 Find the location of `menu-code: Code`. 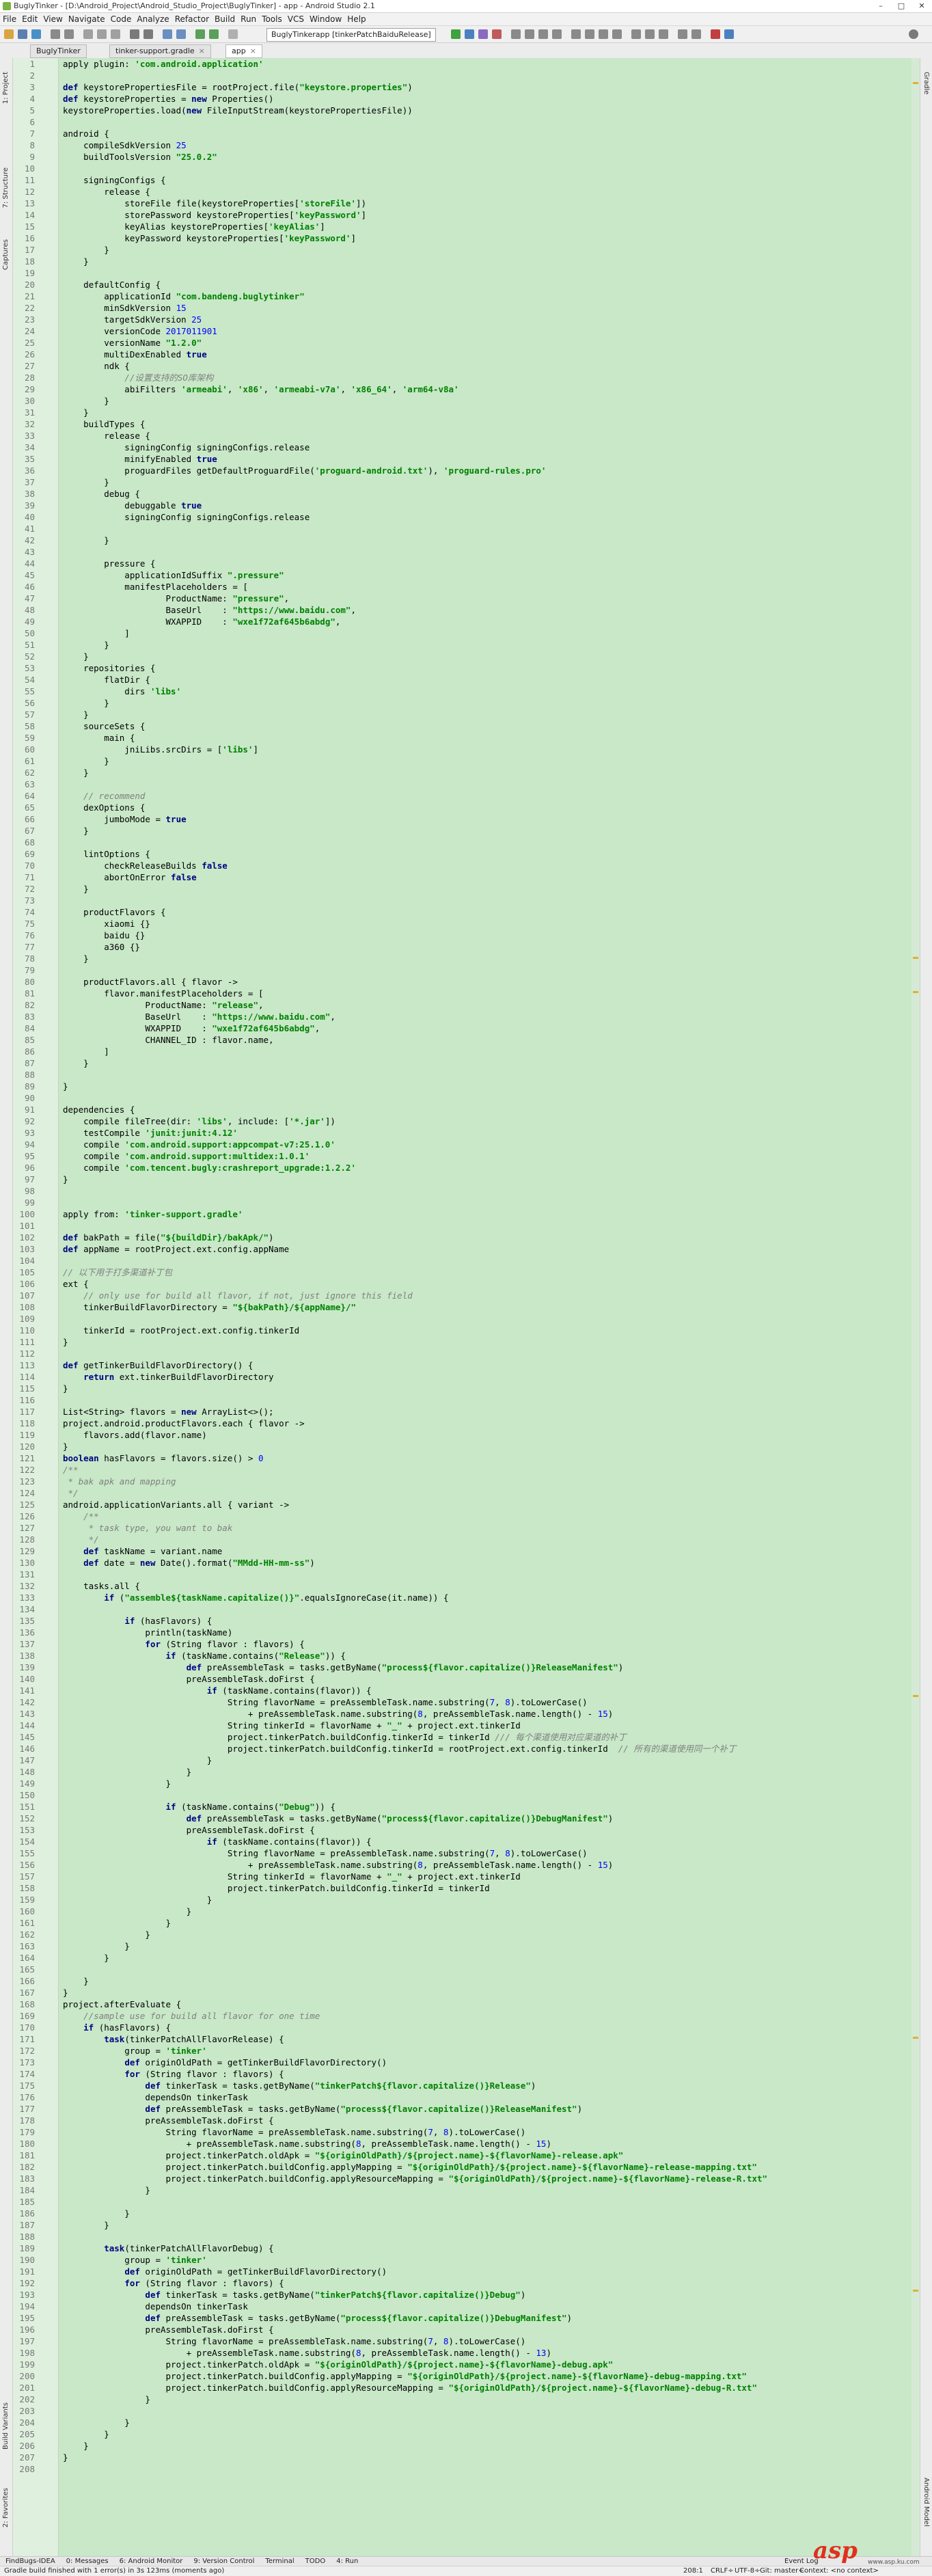

menu-code: Code is located at coordinates (121, 19).